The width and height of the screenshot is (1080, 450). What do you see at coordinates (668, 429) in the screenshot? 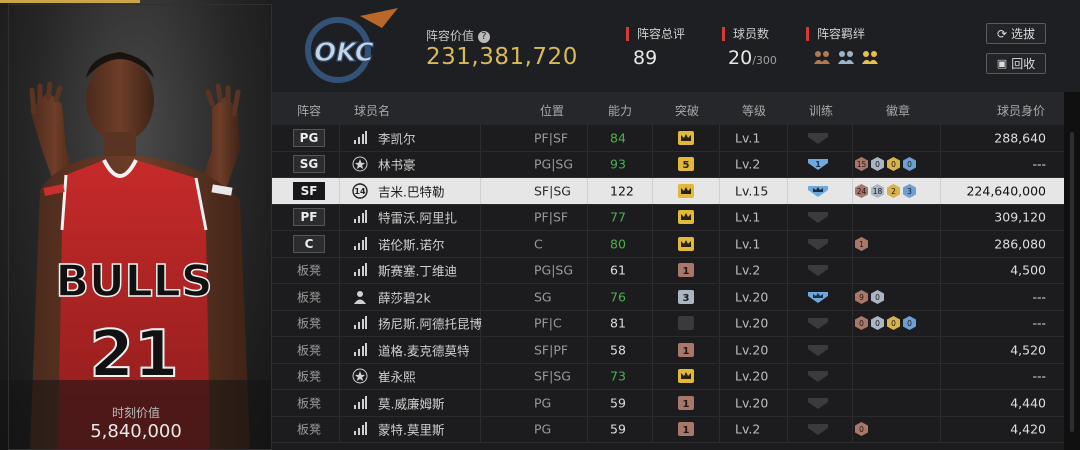
I see `table-row: 板凳 蒙特.莫里斯 PG 59 1 Lv.2 0 4,420` at bounding box center [668, 429].